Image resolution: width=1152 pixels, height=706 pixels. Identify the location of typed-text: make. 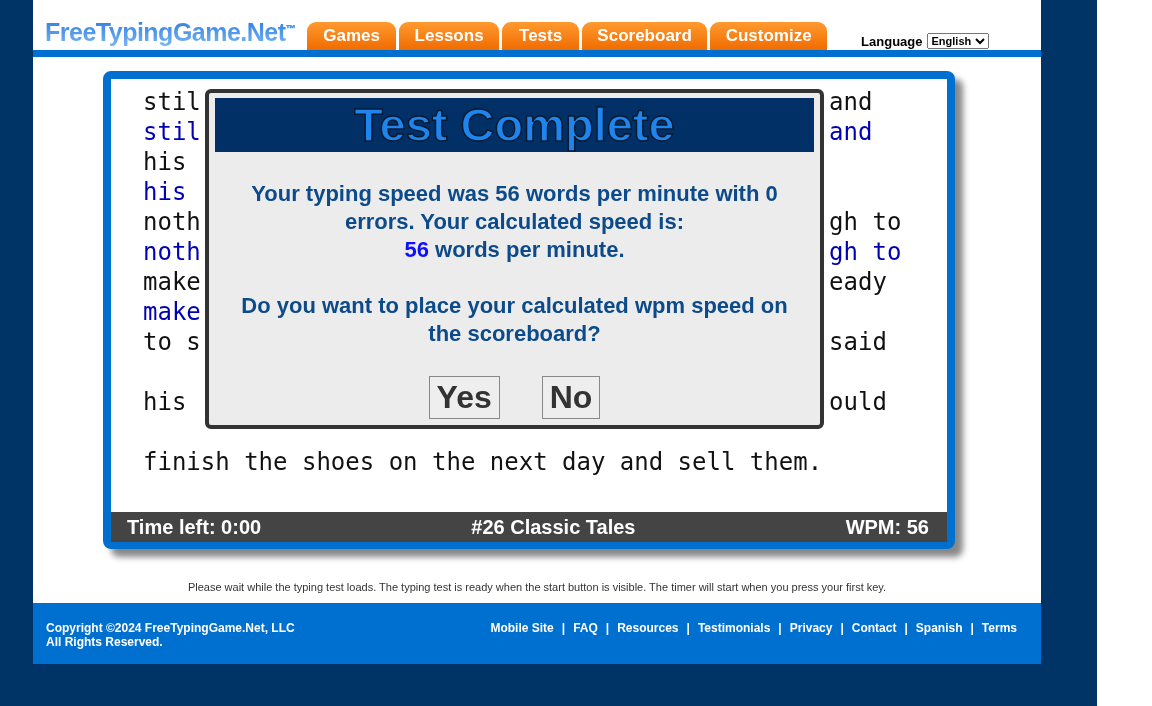
(172, 312).